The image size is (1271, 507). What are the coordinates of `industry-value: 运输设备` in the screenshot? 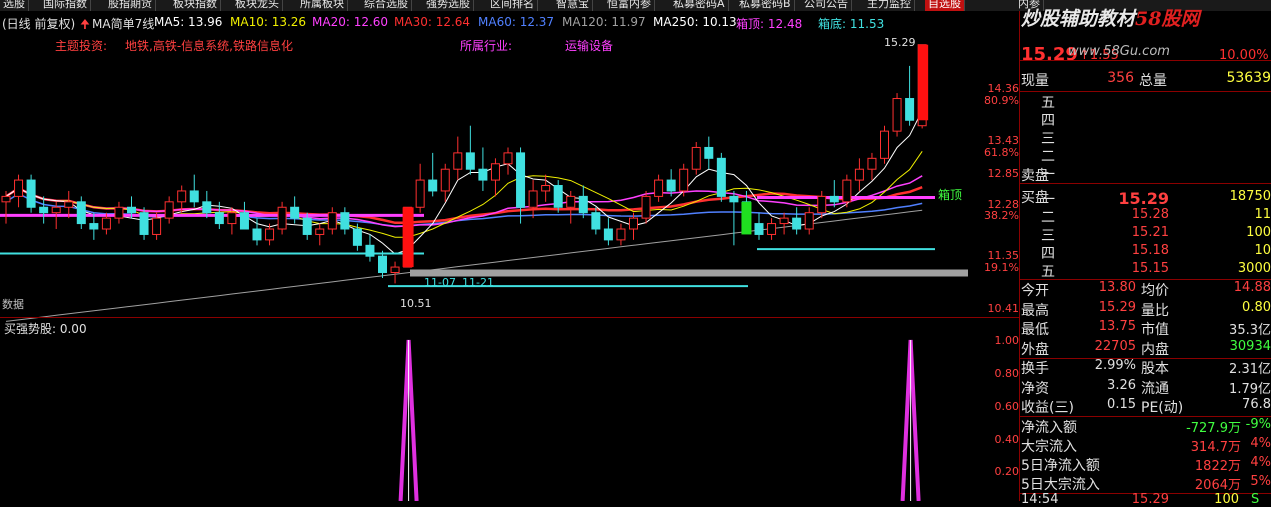 It's located at (589, 46).